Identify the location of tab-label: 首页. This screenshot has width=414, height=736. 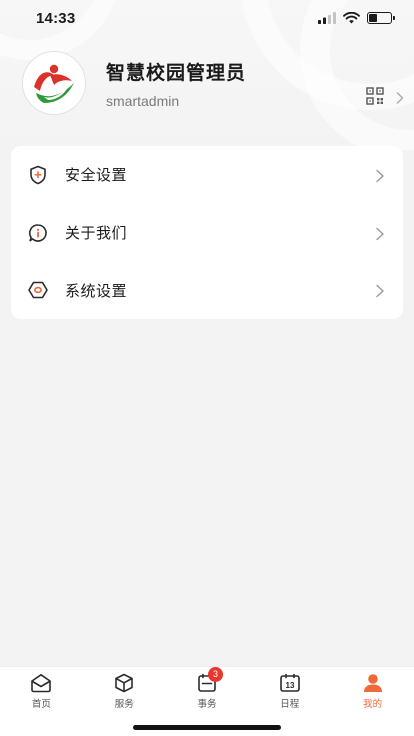
(41, 704).